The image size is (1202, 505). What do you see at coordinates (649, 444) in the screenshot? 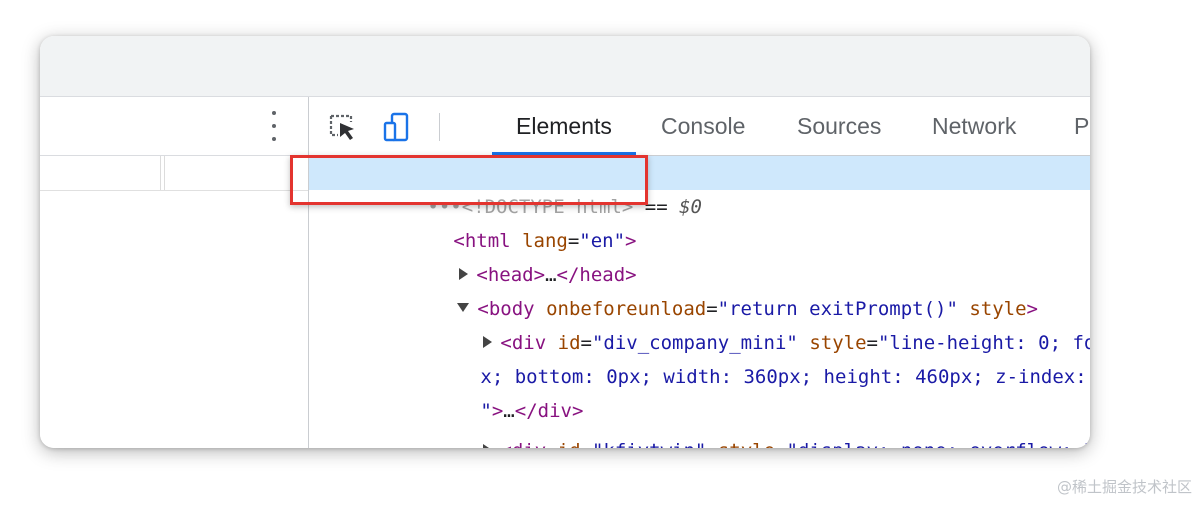
I see `attr-value: "kfivtwin"` at bounding box center [649, 444].